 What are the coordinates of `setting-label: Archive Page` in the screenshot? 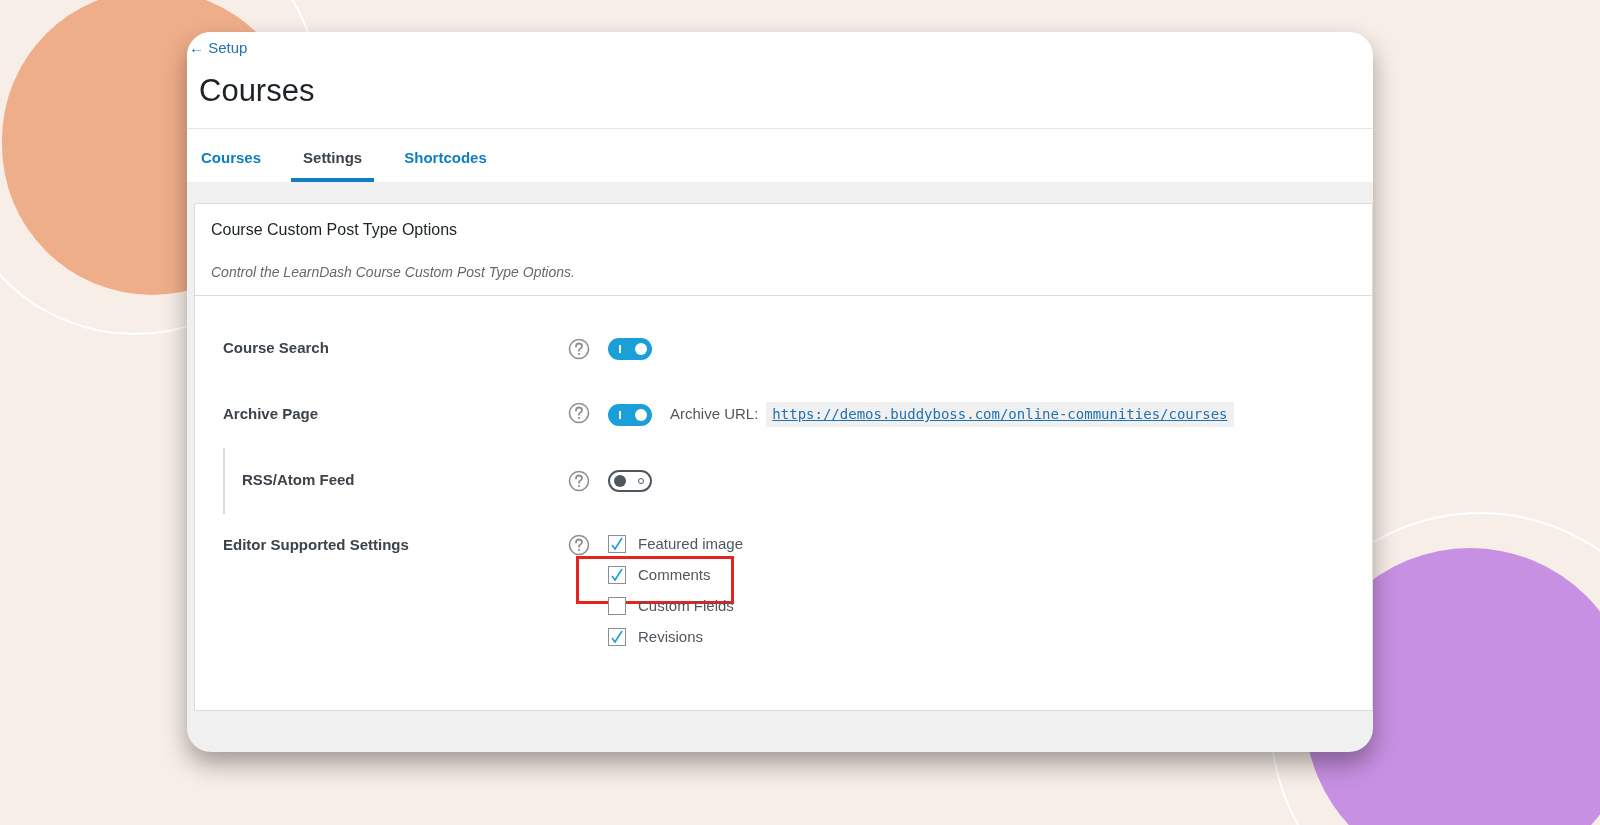 It's located at (271, 414).